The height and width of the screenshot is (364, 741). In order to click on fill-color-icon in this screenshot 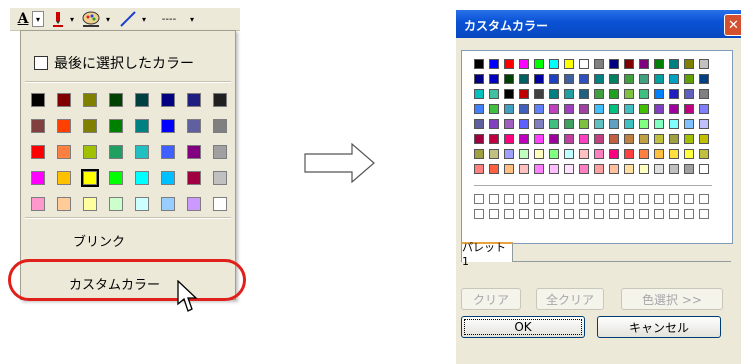, I will do `click(91, 19)`.